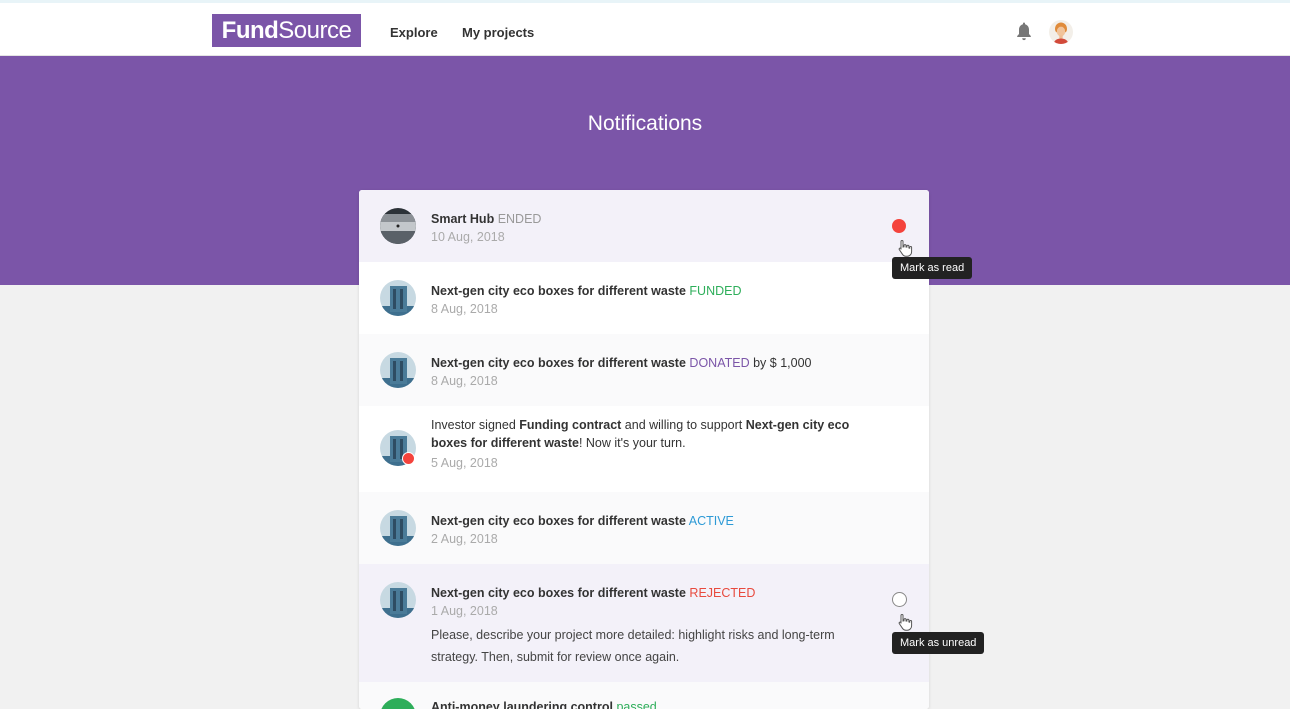 The width and height of the screenshot is (1290, 709). What do you see at coordinates (645, 29) in the screenshot?
I see `top-navbar: FundSource Explore My projects` at bounding box center [645, 29].